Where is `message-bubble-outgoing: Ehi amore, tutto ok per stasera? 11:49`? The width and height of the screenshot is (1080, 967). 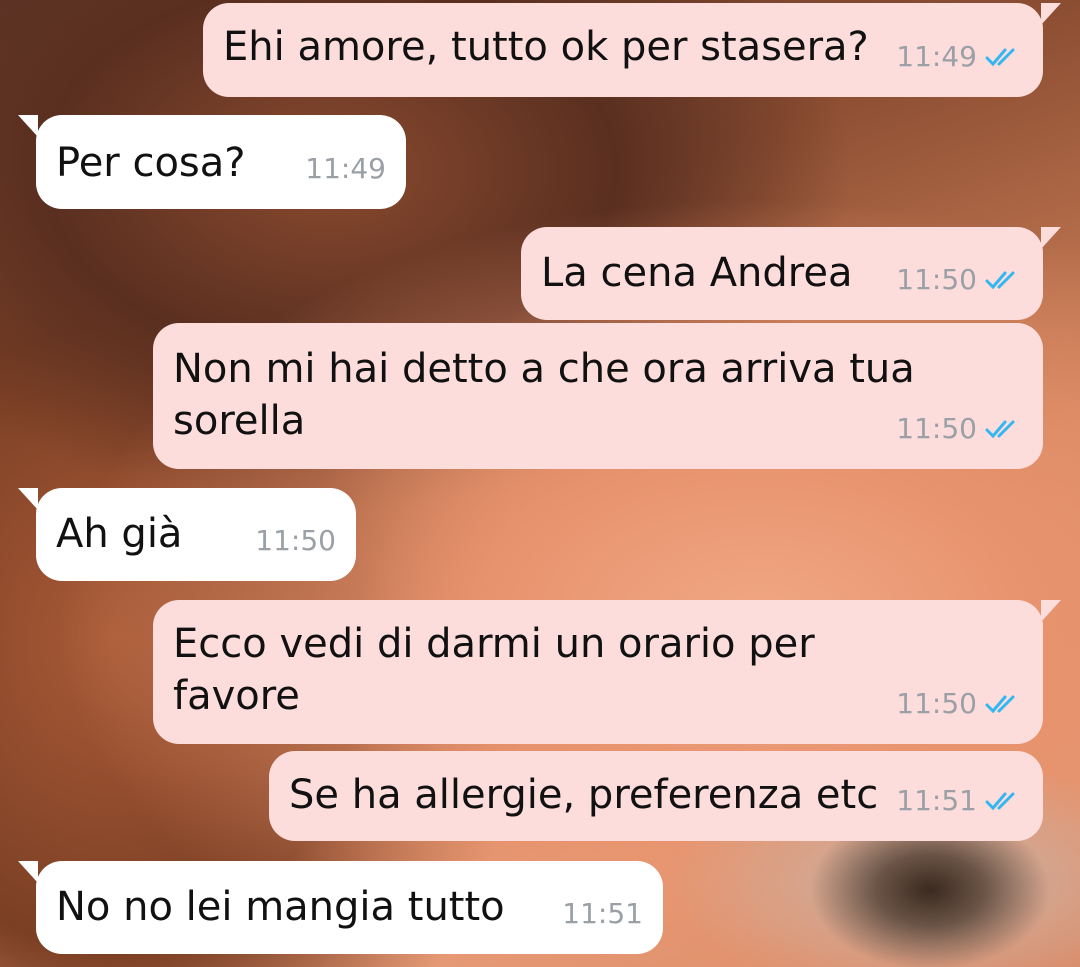 message-bubble-outgoing: Ehi amore, tutto ok per stasera? 11:49 is located at coordinates (632, 50).